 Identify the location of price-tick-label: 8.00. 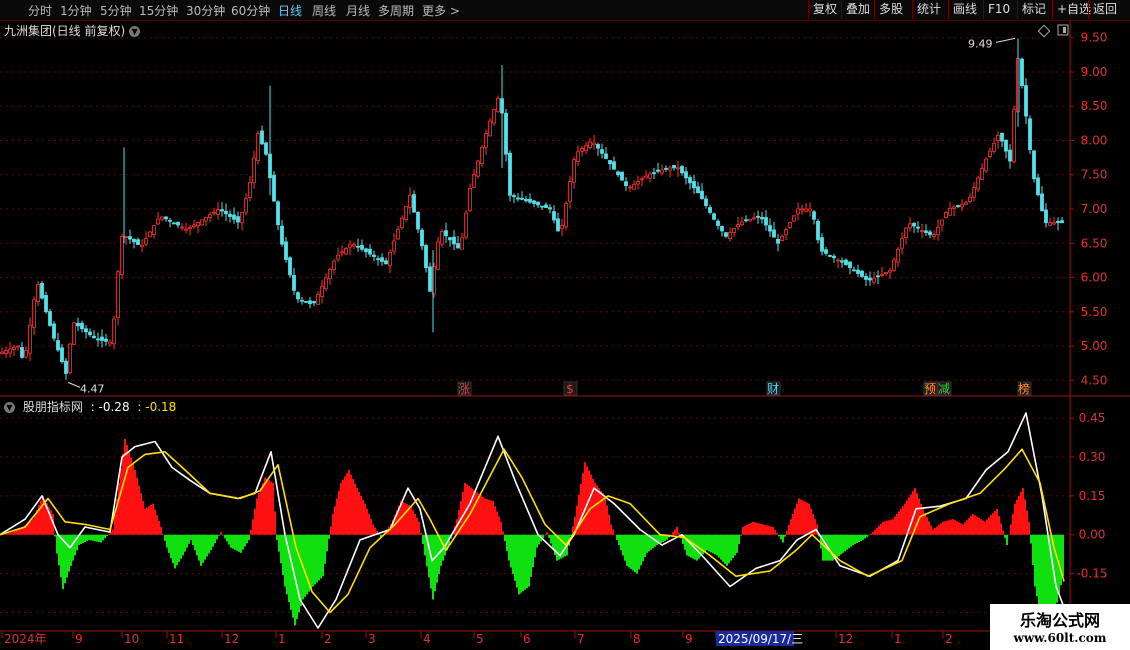
(1094, 140).